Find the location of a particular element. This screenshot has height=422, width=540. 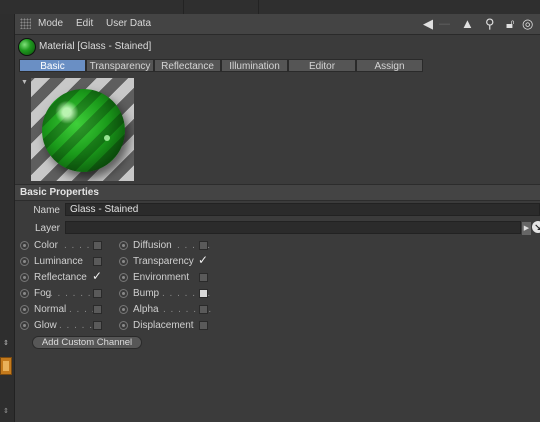

channel-label: Normal is located at coordinates (50, 309).